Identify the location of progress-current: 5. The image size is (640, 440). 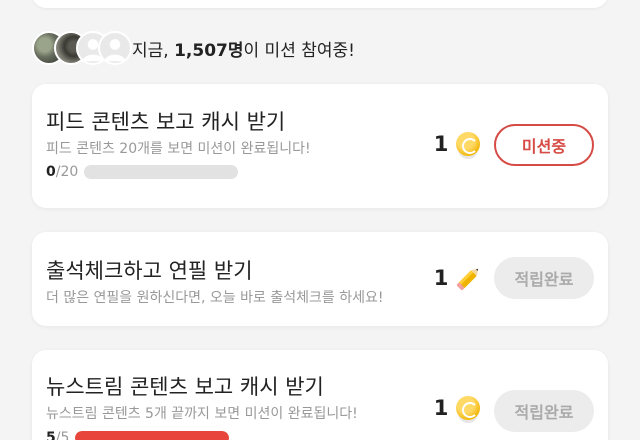
(51, 435).